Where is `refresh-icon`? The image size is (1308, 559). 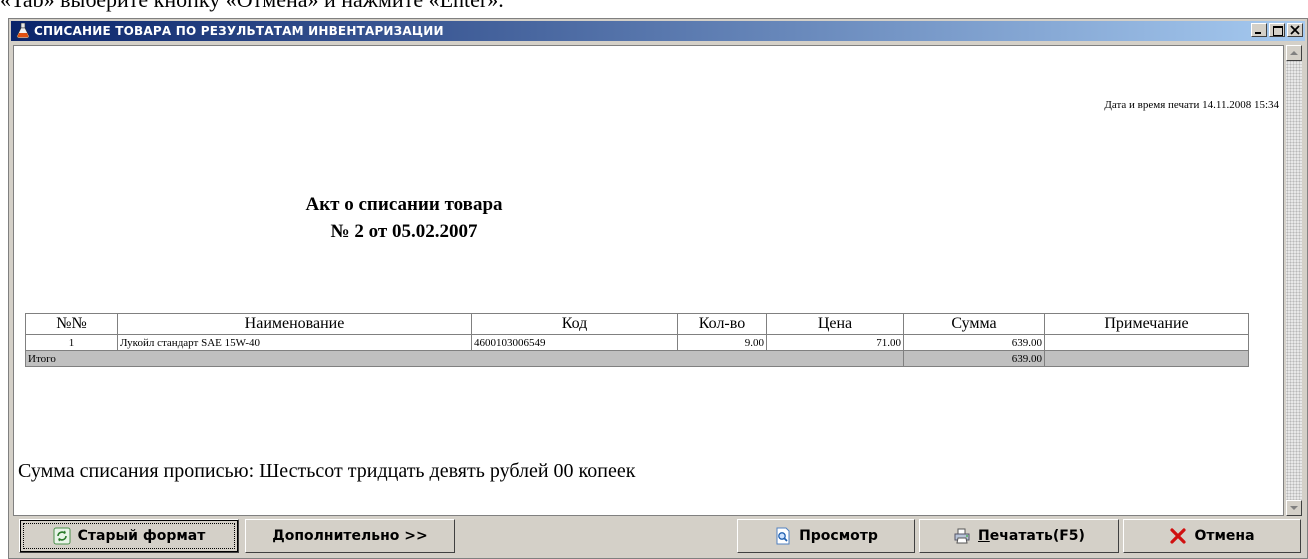
refresh-icon is located at coordinates (62, 536).